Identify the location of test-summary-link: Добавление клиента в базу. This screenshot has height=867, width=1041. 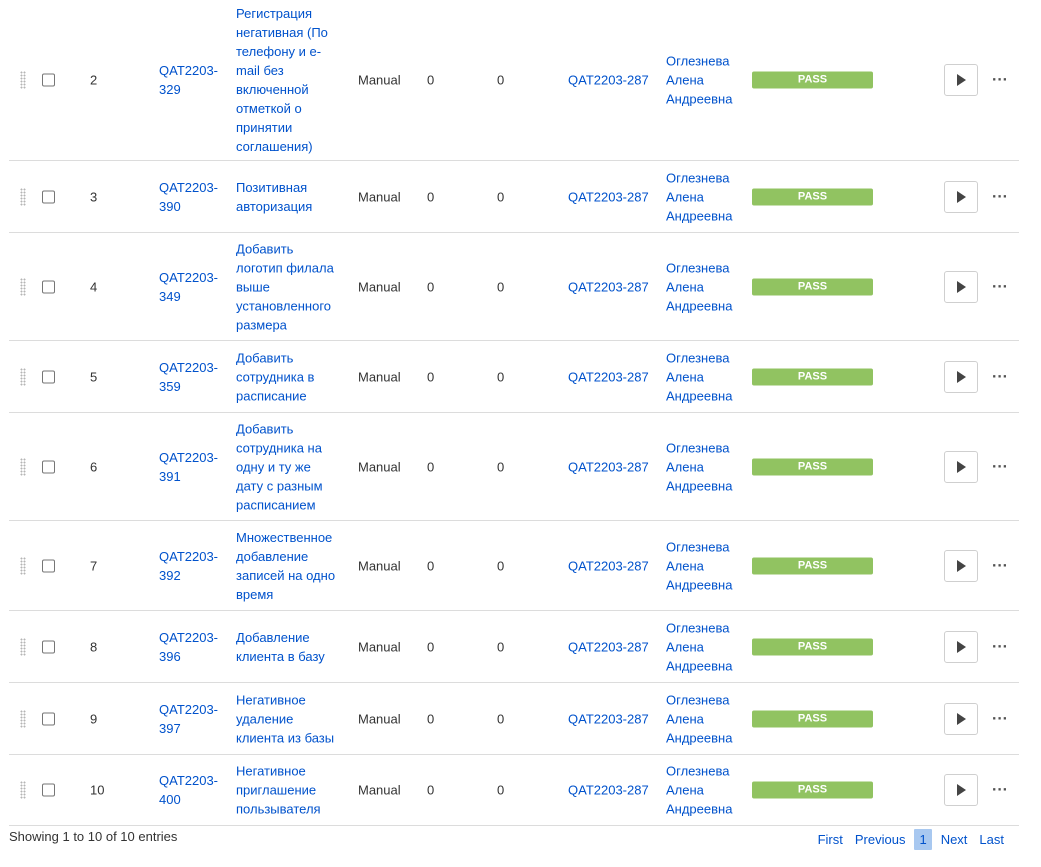
(287, 647).